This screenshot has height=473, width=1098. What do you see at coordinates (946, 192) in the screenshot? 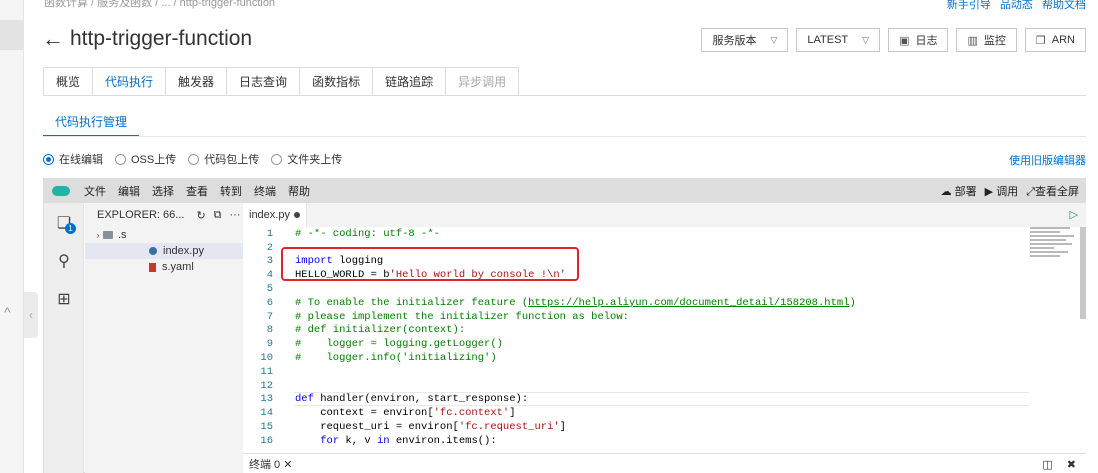
I see `cloud-upload-icon: ☁` at bounding box center [946, 192].